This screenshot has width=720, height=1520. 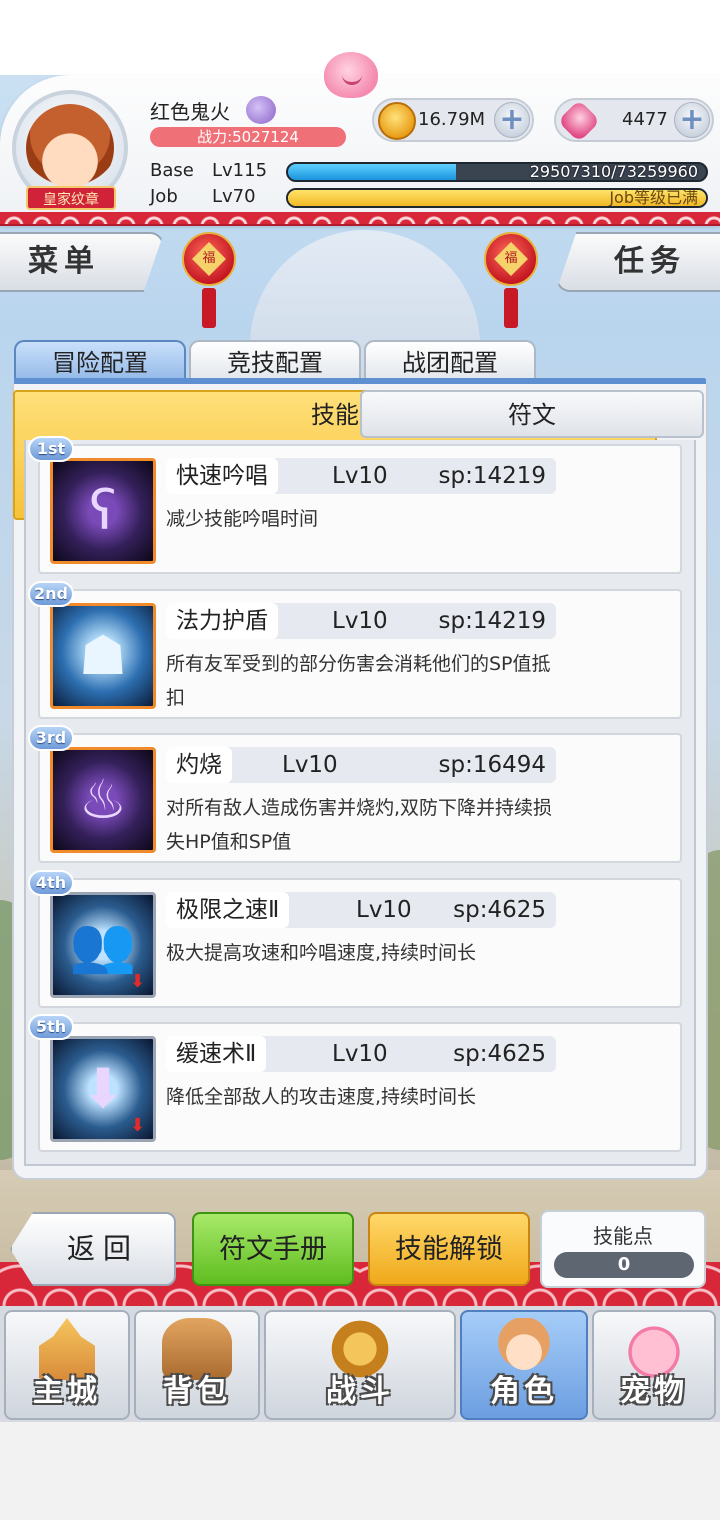 What do you see at coordinates (216, 1054) in the screenshot?
I see `skill-name: 缓速术Ⅱ` at bounding box center [216, 1054].